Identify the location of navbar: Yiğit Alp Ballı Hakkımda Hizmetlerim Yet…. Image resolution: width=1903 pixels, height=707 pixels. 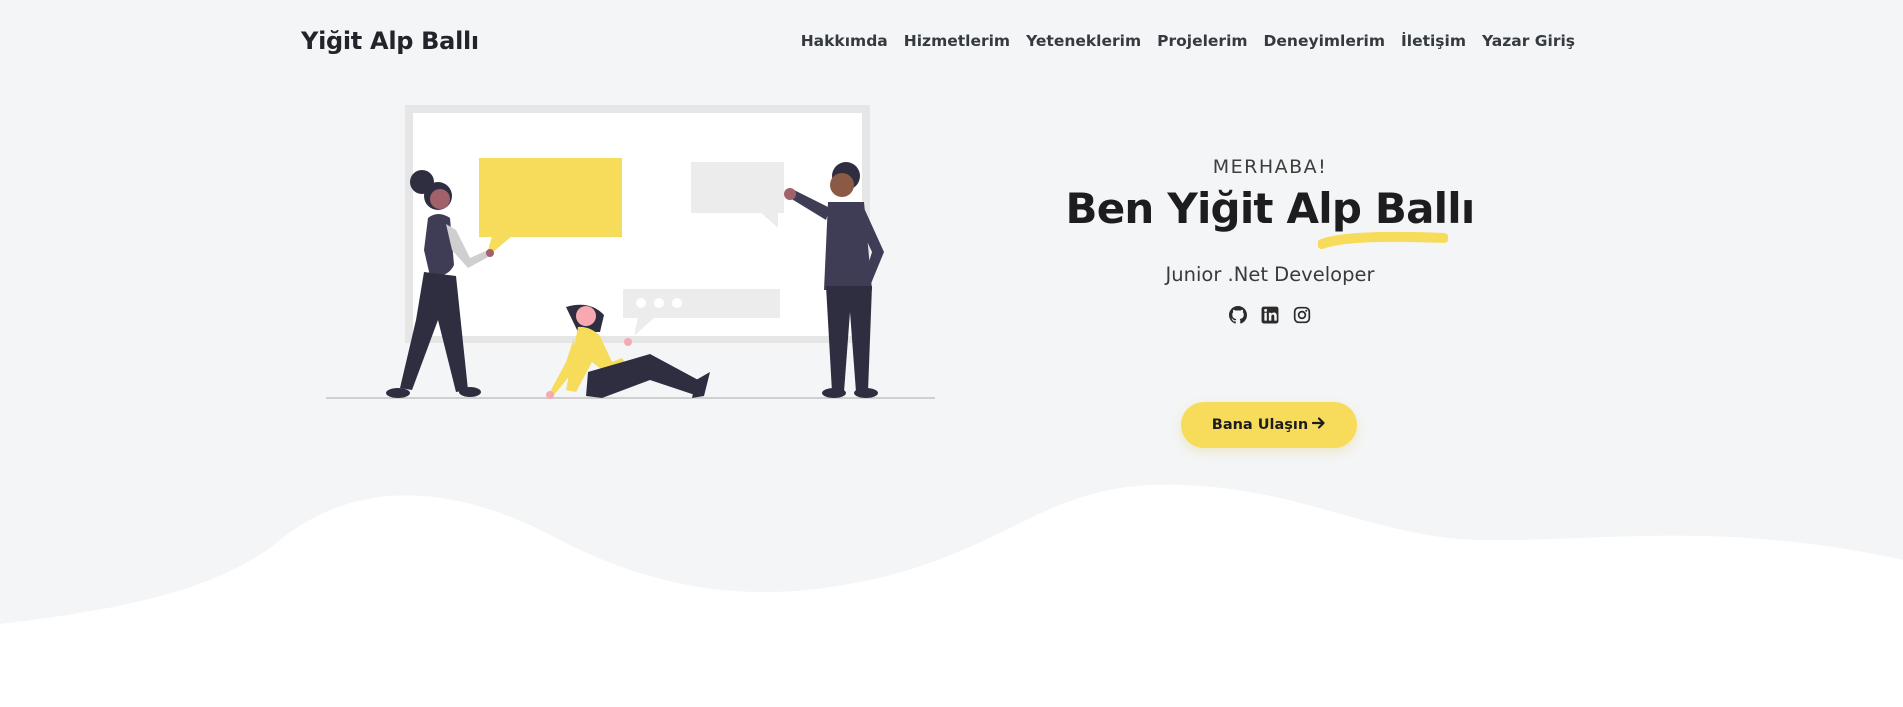
(951, 43).